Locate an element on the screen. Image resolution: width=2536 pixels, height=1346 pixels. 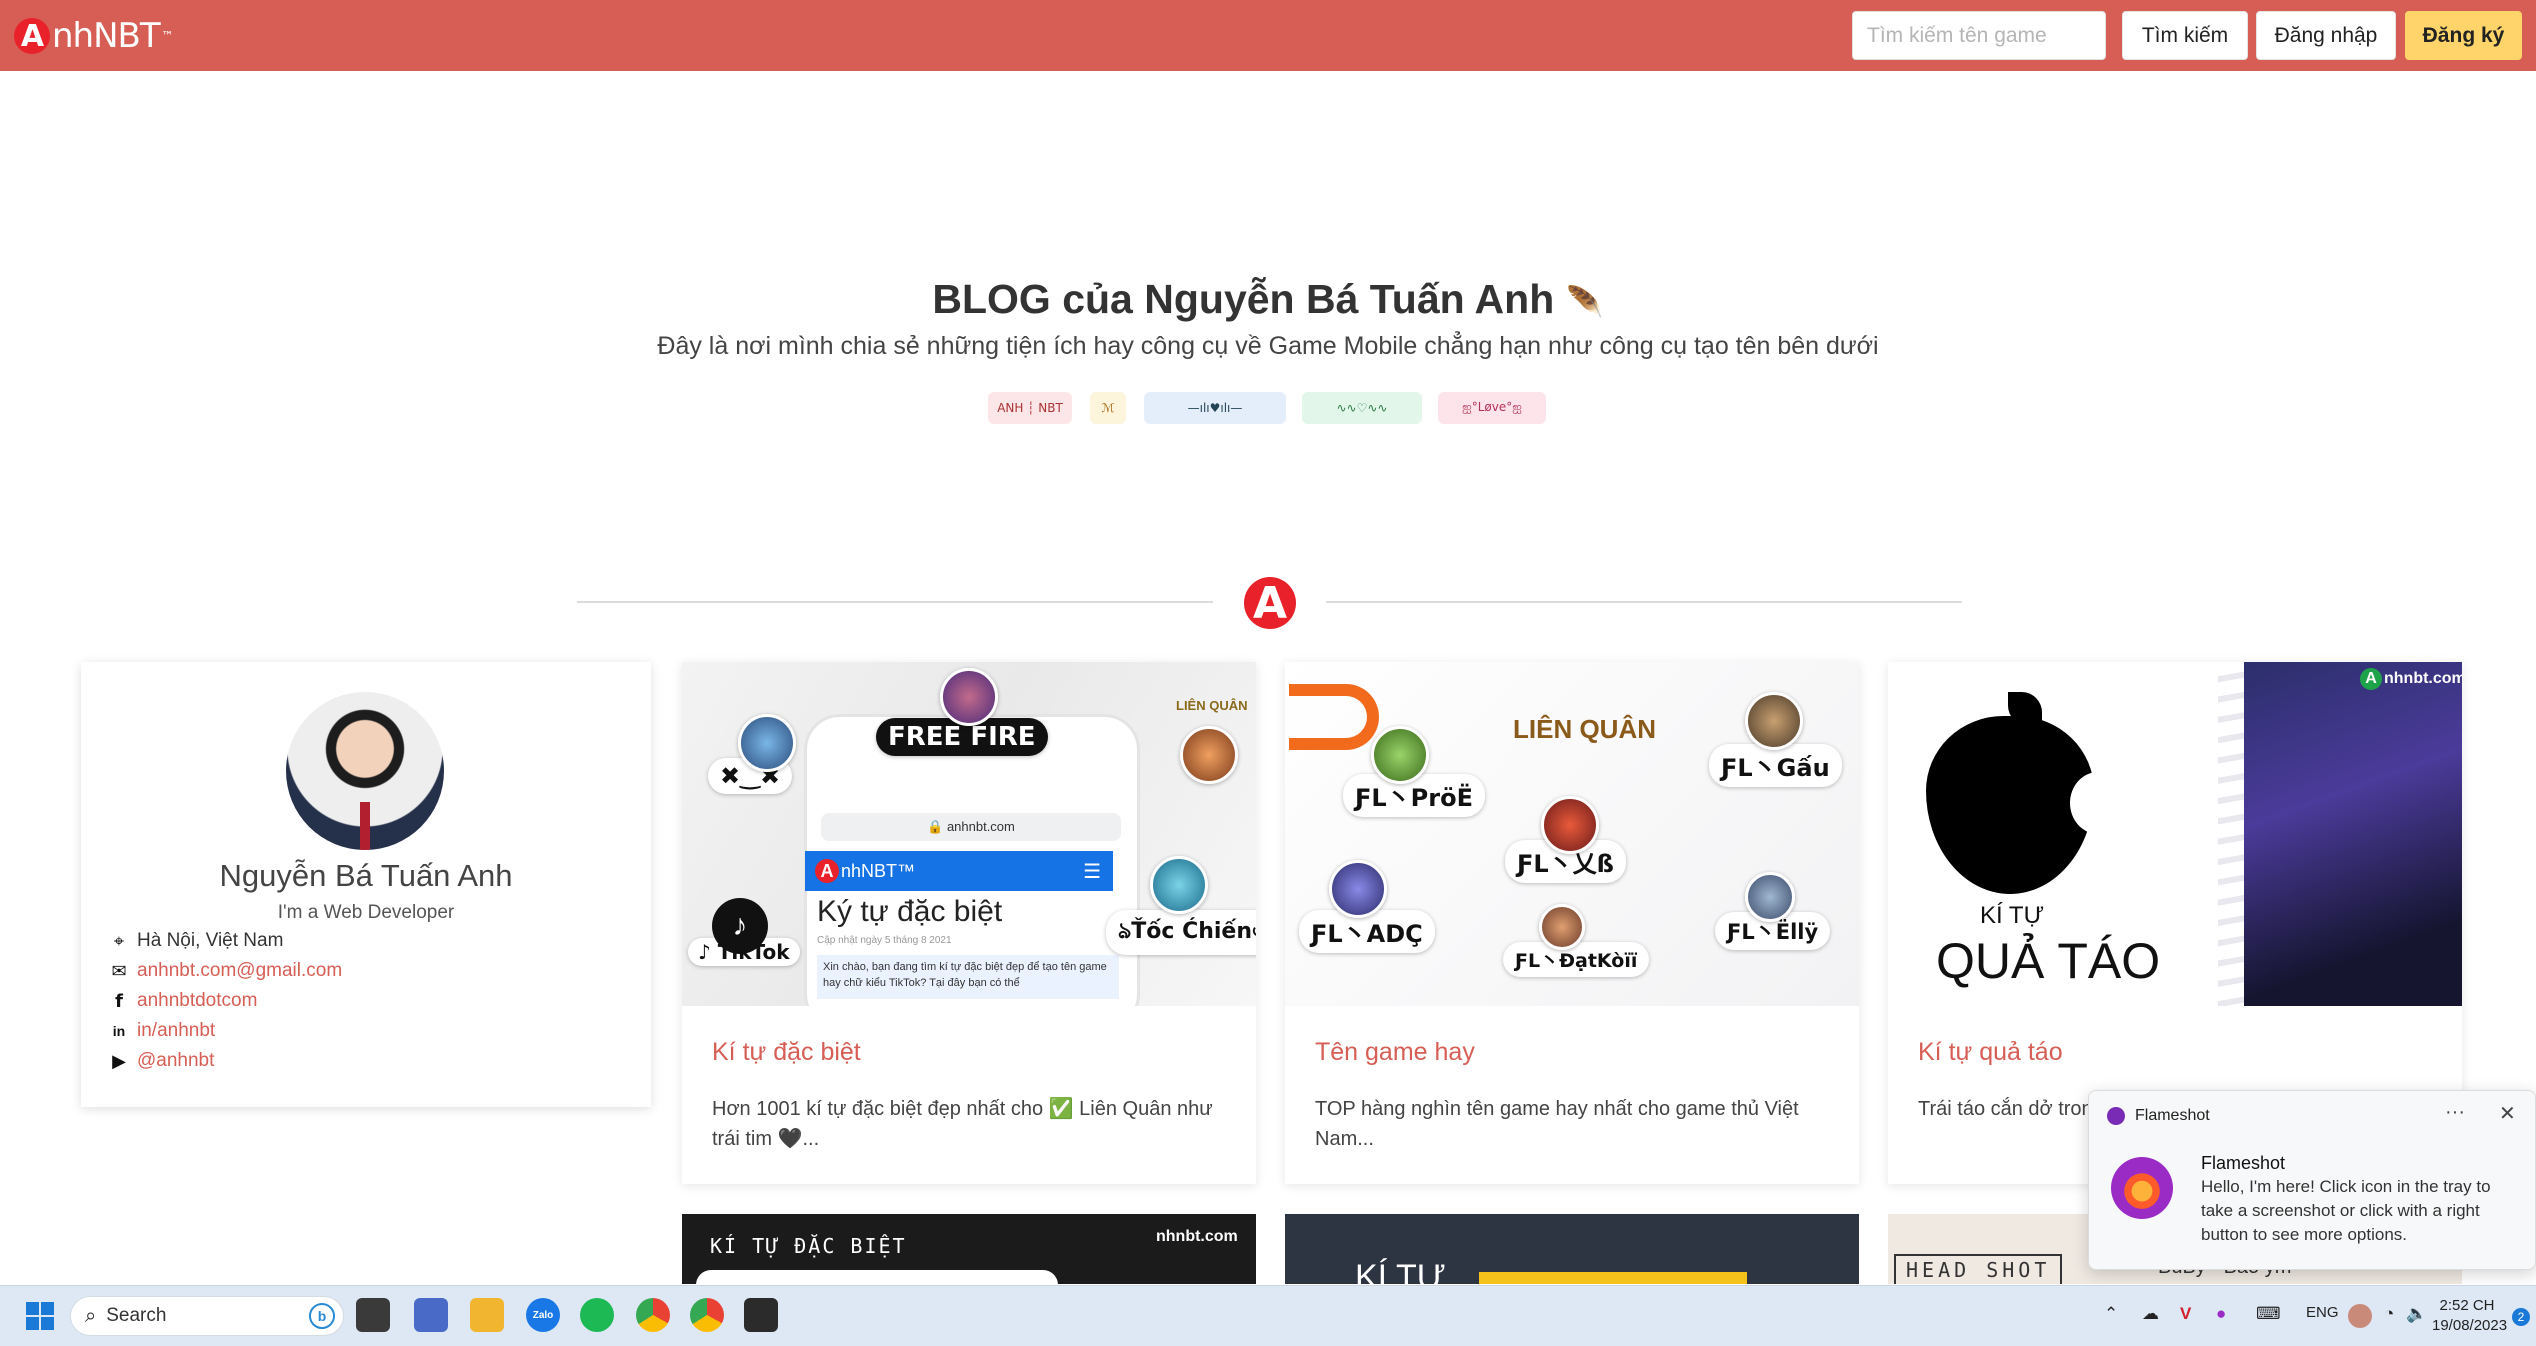
page-date: Cập nhật ngày 5 tháng 8 2021 is located at coordinates (884, 940).